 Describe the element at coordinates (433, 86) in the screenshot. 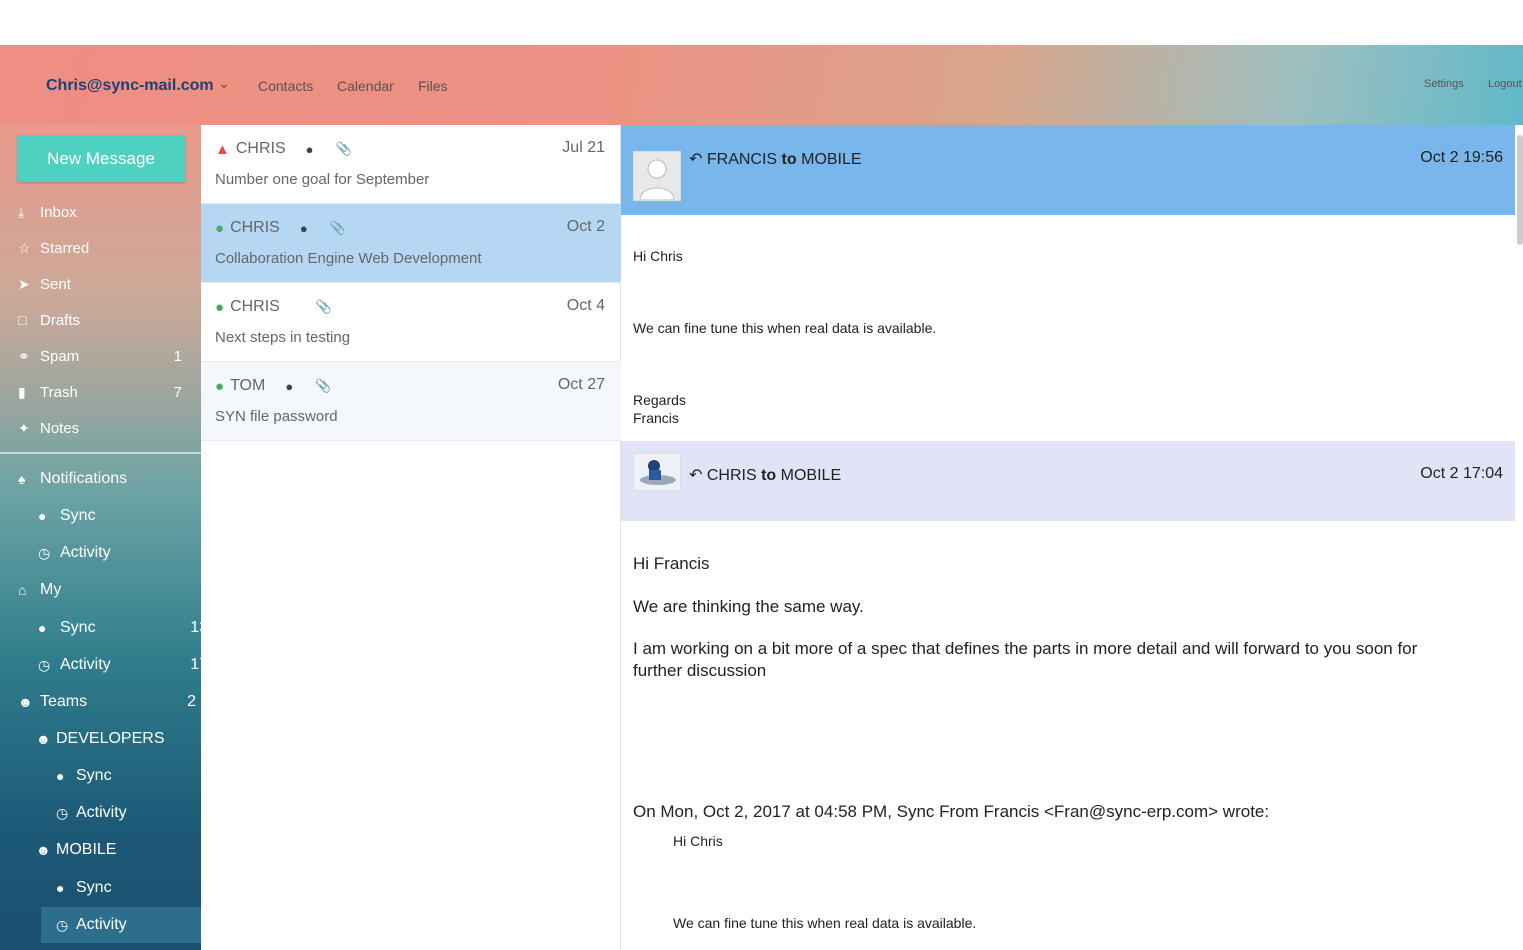

I see `nav-files: Files` at that location.